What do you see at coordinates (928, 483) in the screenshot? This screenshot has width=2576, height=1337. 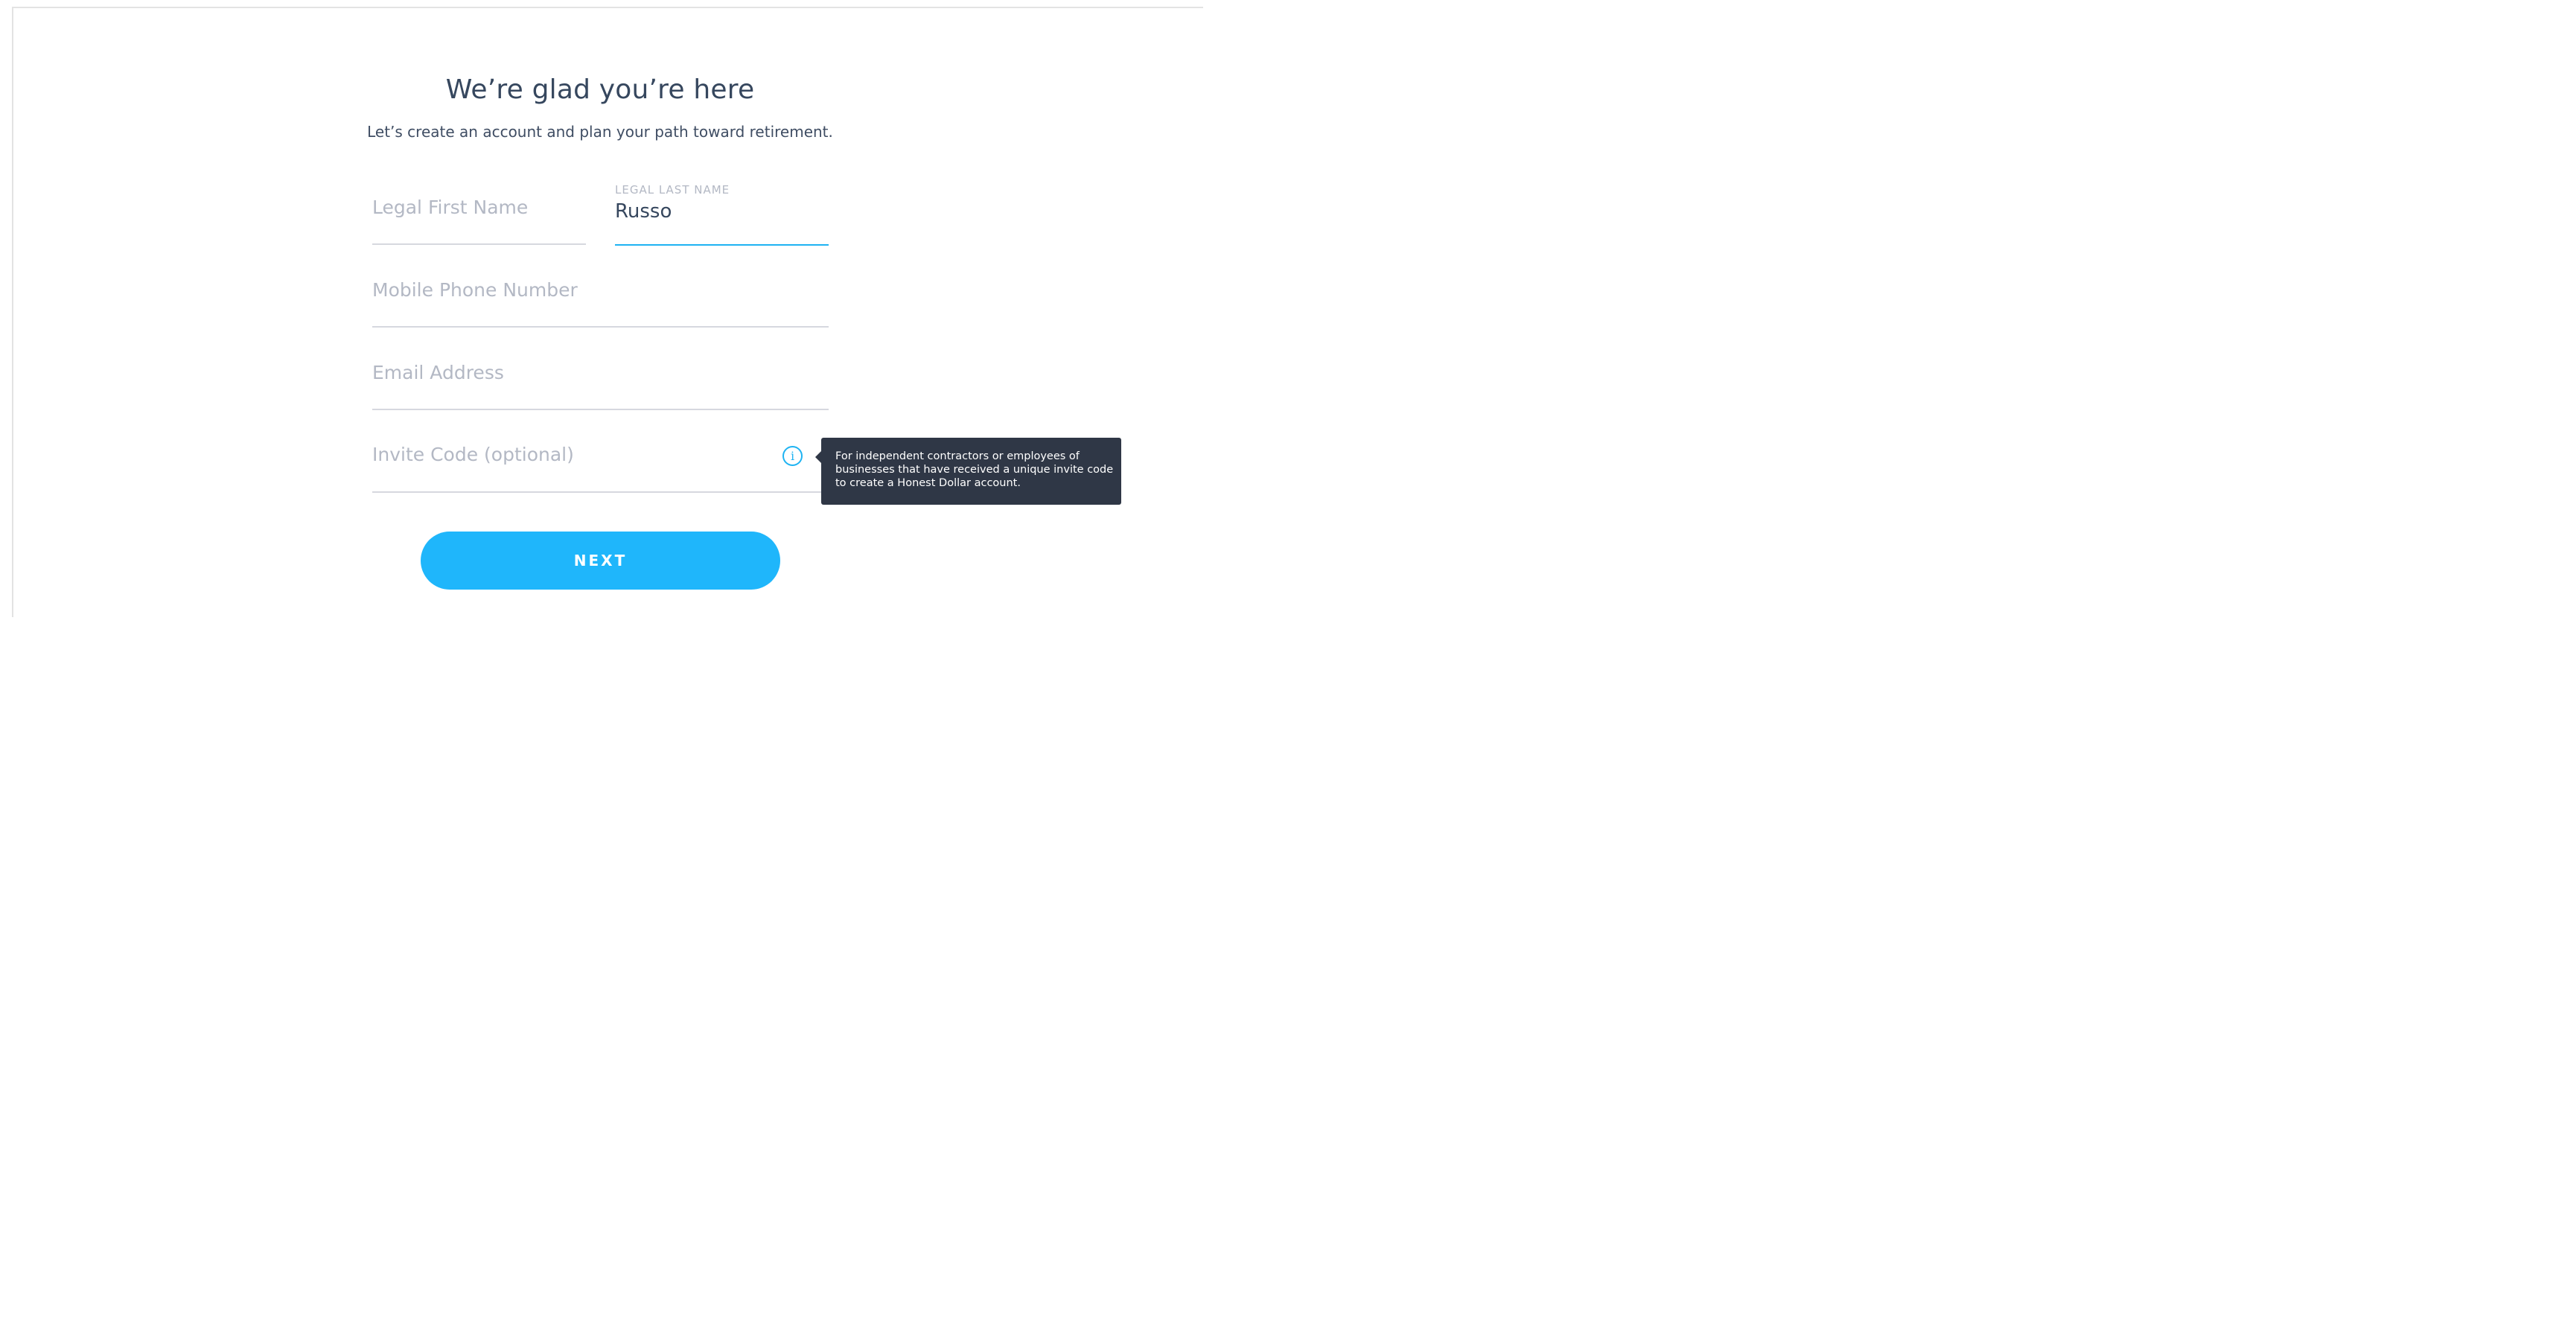 I see `tooltip-line: to create a Honest Dollar account.` at bounding box center [928, 483].